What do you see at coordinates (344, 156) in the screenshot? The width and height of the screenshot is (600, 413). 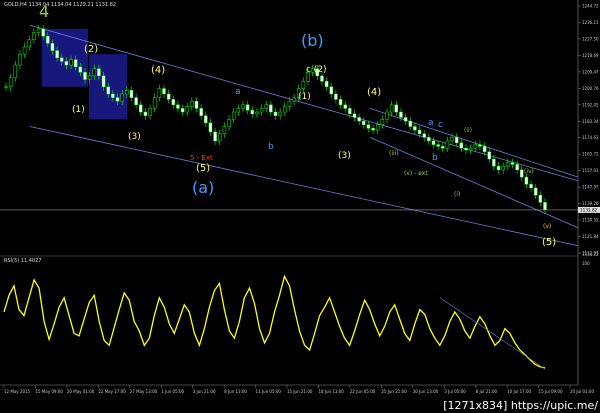 I see `wave-label: (3)` at bounding box center [344, 156].